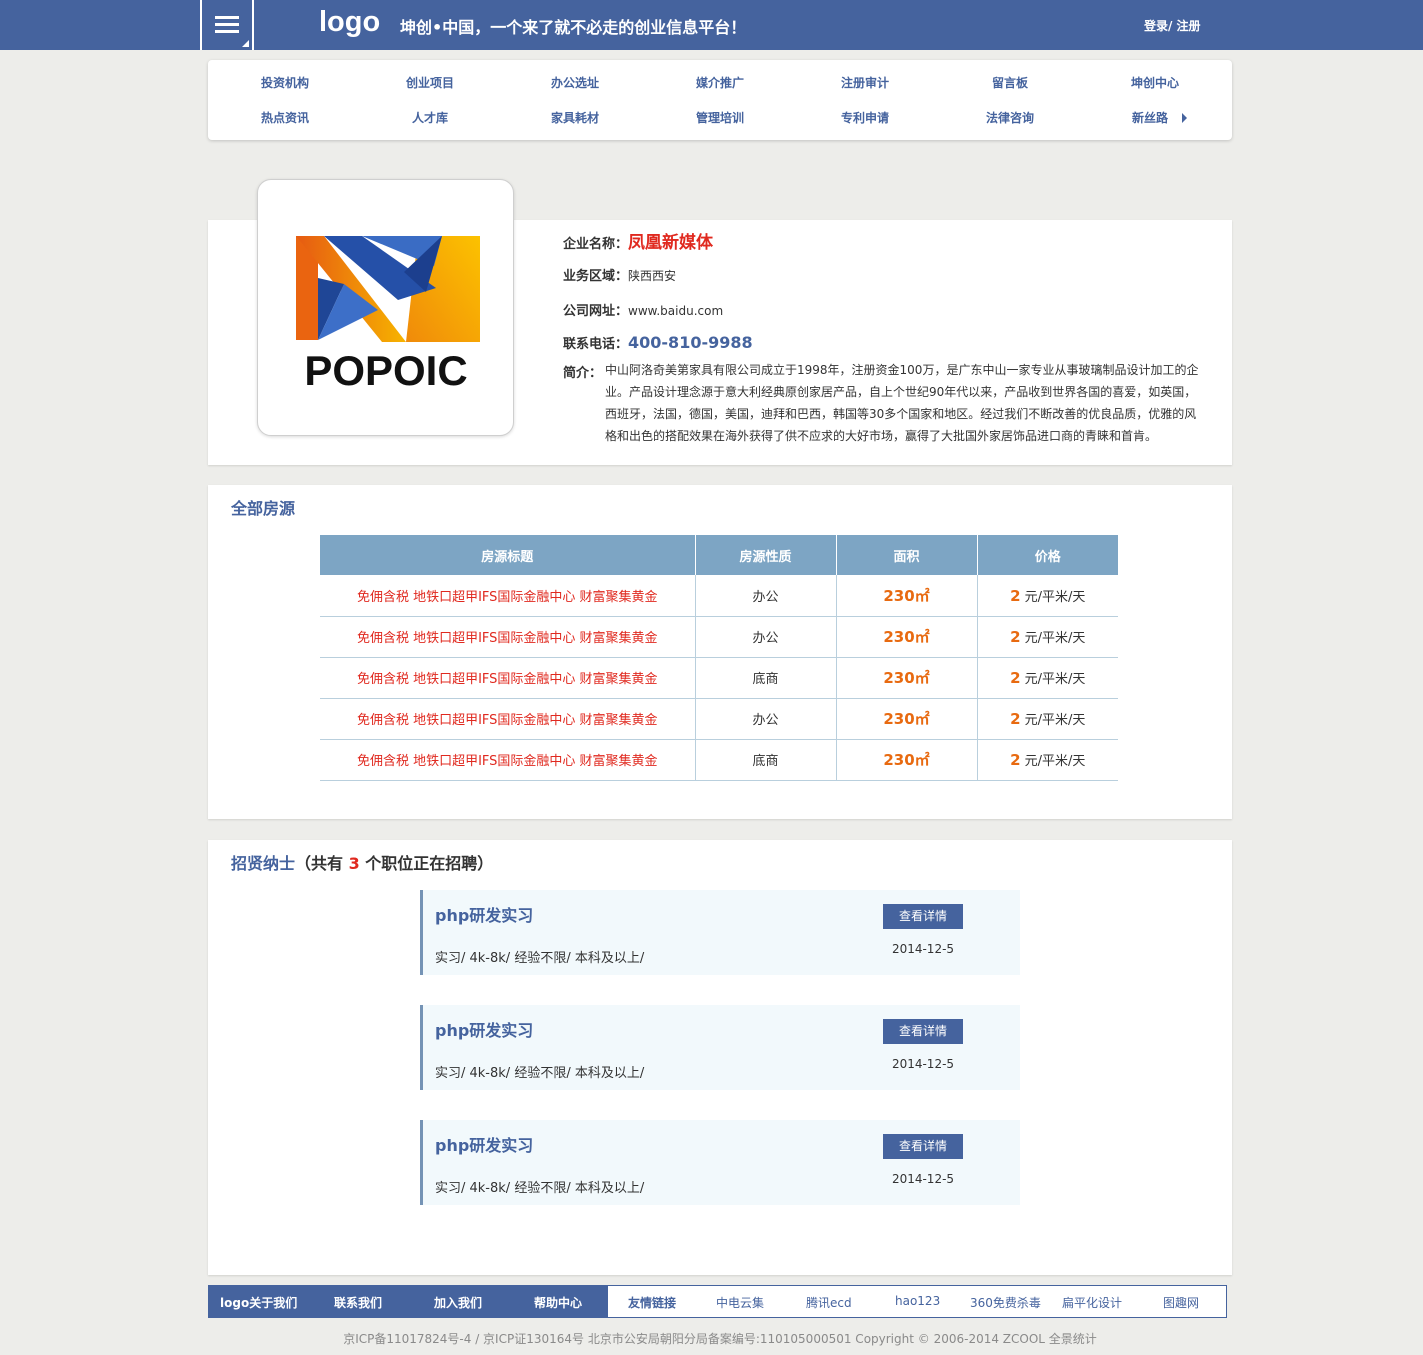 This screenshot has width=1423, height=1355. I want to click on company-phone-row: 联系电话：400-810-9988, so click(658, 342).